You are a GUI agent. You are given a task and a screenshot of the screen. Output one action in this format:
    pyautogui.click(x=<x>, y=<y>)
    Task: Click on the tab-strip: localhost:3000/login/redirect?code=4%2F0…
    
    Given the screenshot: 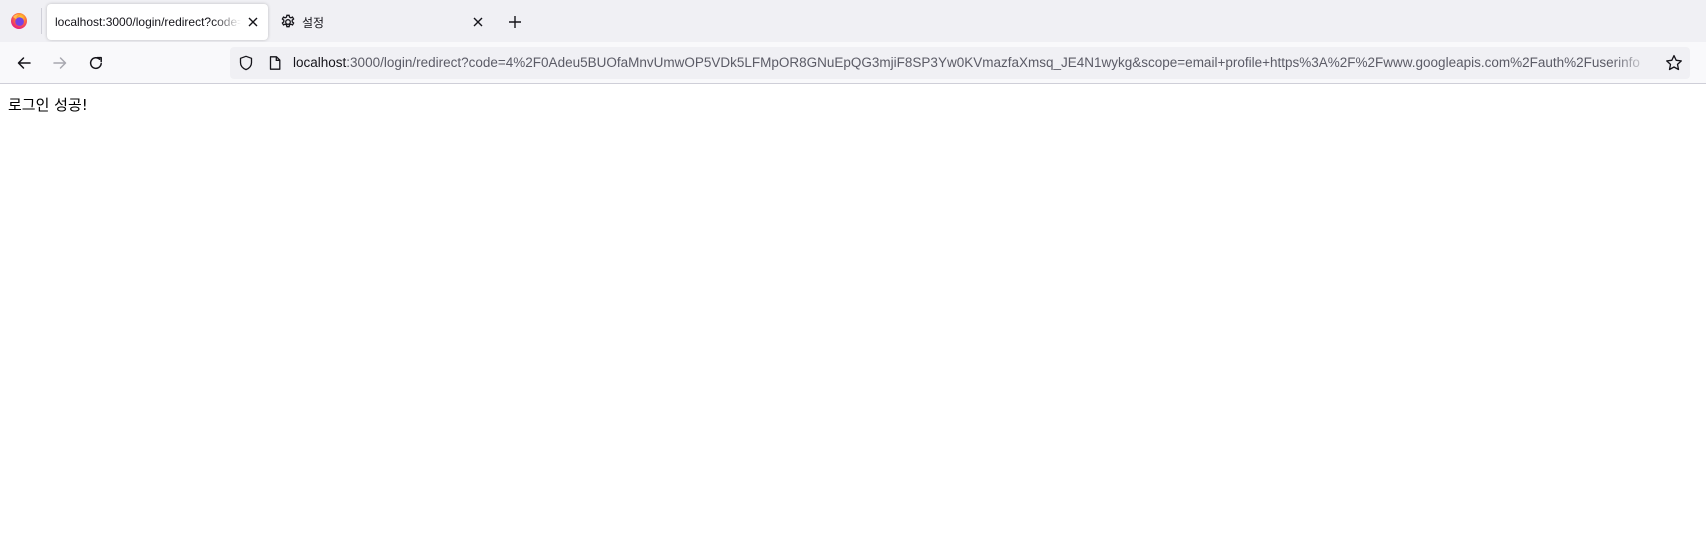 What is the action you would take?
    pyautogui.click(x=853, y=21)
    